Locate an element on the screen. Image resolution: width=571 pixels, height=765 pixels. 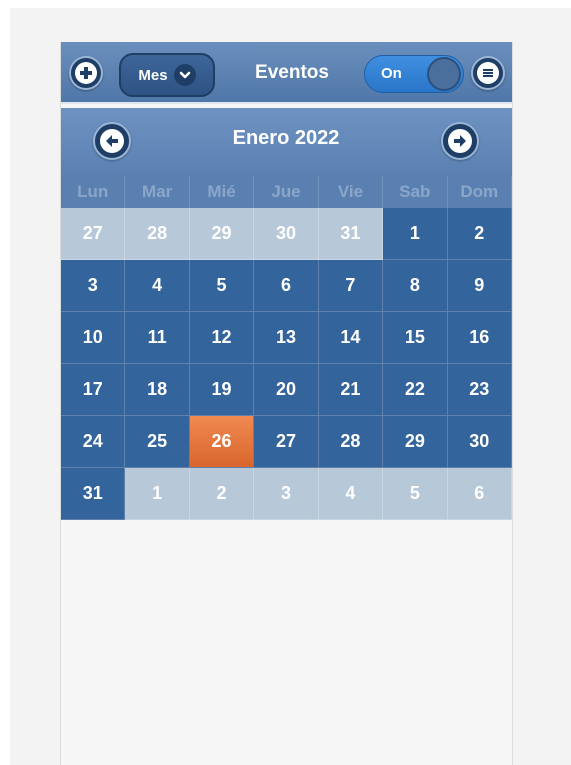
calendar-day: 1 is located at coordinates (415, 234).